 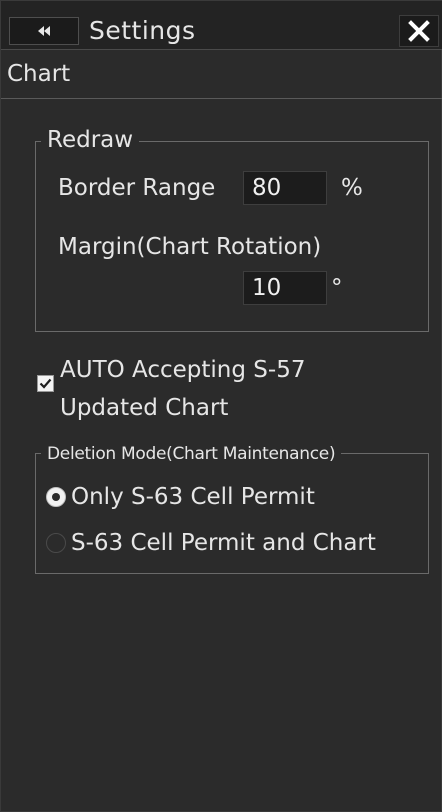 I want to click on auto-accept-checkbox, so click(x=45, y=383).